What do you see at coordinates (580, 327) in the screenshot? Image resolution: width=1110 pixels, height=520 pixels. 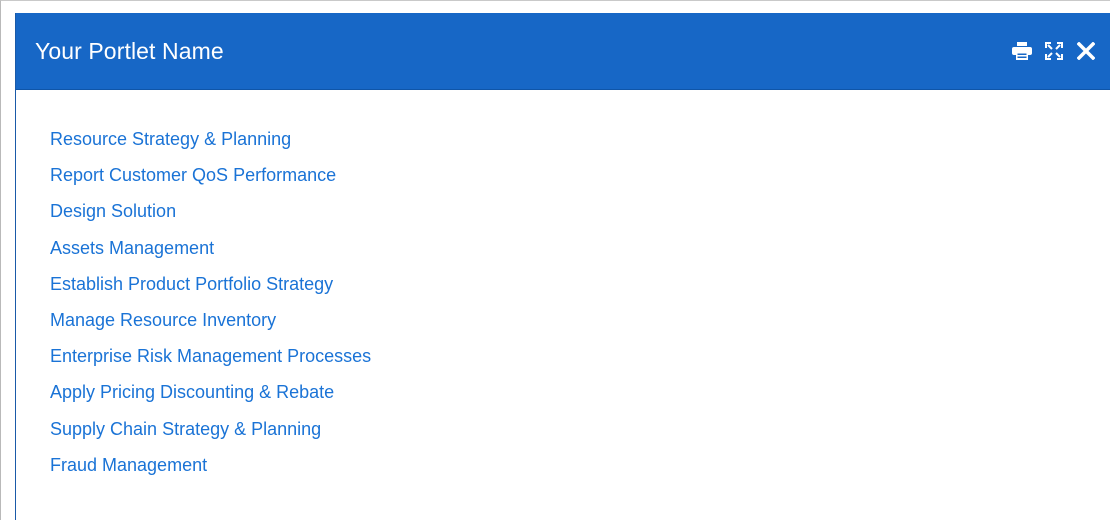 I see `list-item: Manage Resource Inventory` at bounding box center [580, 327].